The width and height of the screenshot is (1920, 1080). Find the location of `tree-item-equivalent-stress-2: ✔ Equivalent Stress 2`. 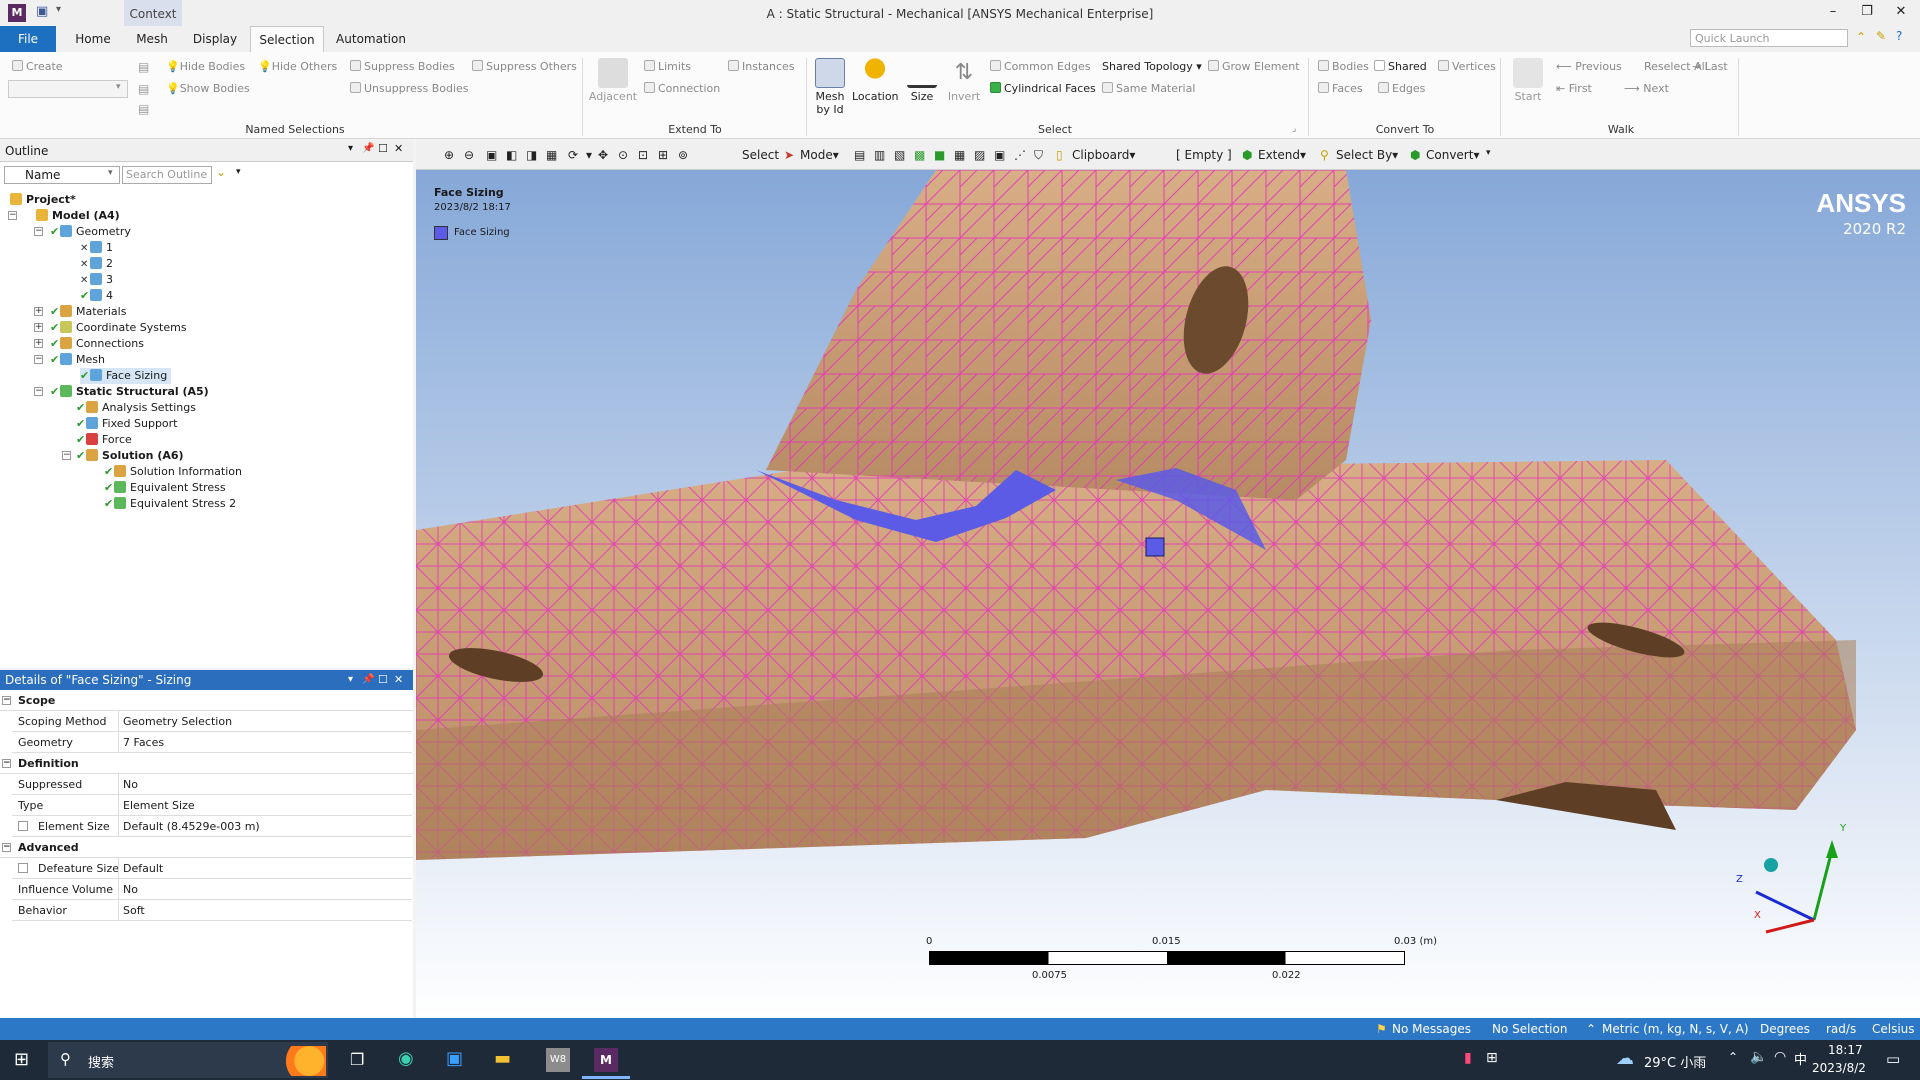

tree-item-equivalent-stress-2: ✔ Equivalent Stress 2 is located at coordinates (170, 504).